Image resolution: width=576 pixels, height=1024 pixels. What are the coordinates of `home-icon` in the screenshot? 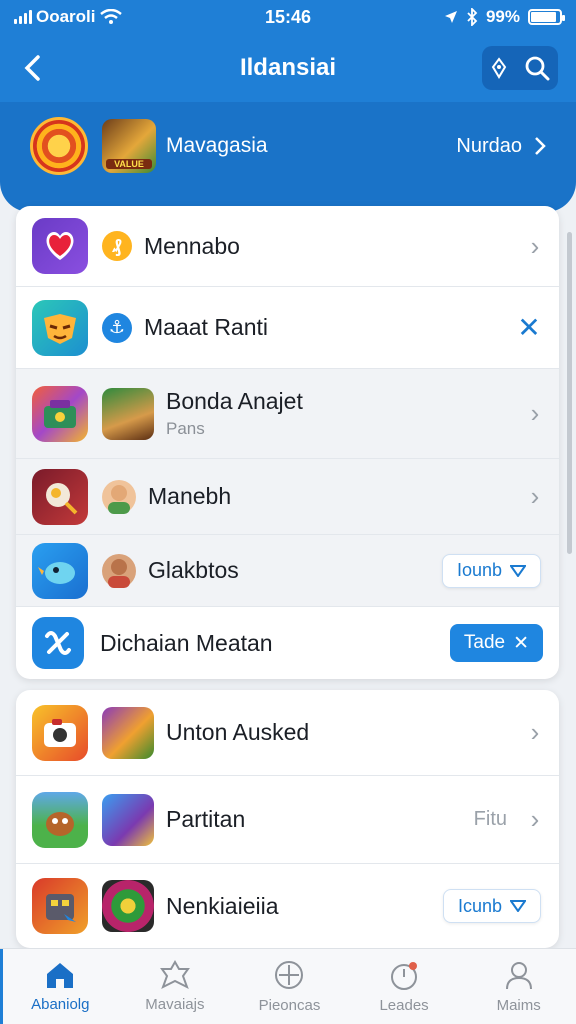 It's located at (60, 975).